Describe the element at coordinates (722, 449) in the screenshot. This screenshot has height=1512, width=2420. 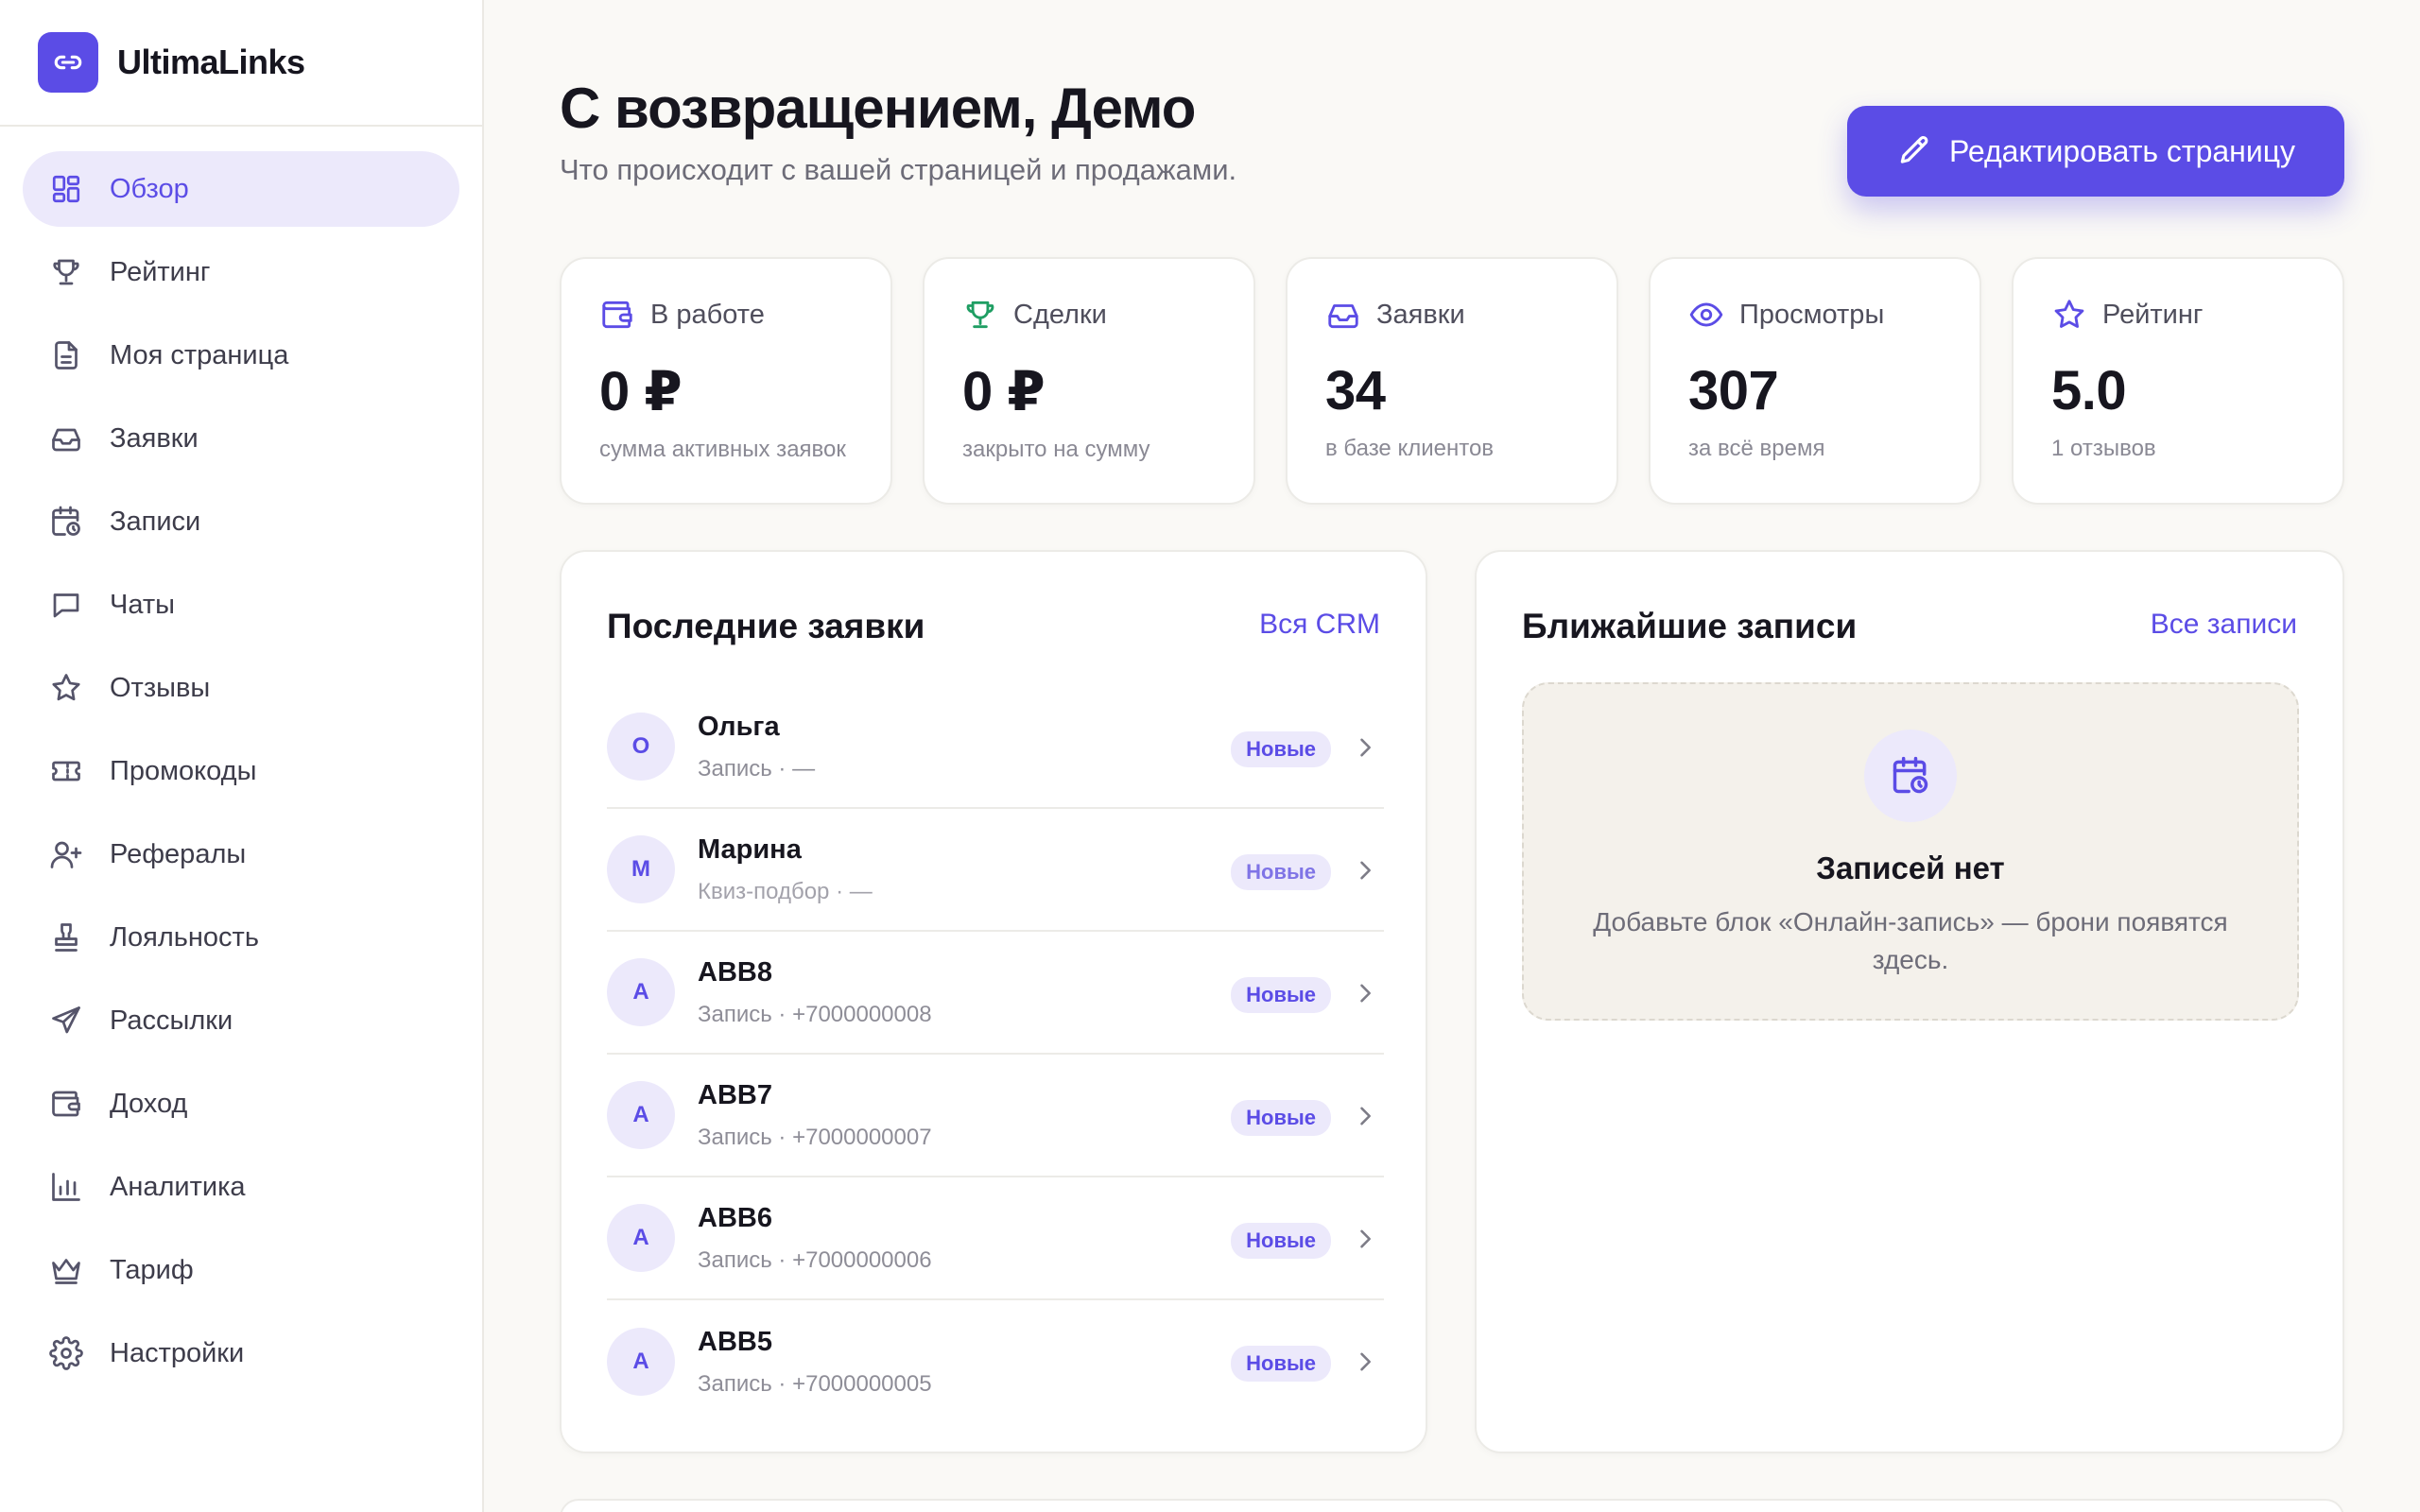
I see `stat-note: сумма активных заявок` at that location.